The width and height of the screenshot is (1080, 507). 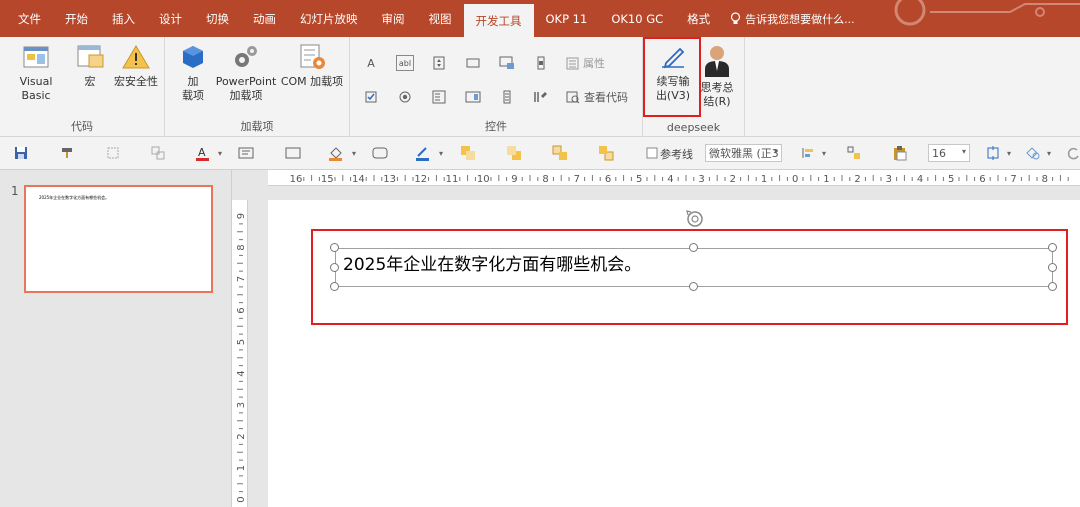 I want to click on tab-file: 文件, so click(x=29, y=18).